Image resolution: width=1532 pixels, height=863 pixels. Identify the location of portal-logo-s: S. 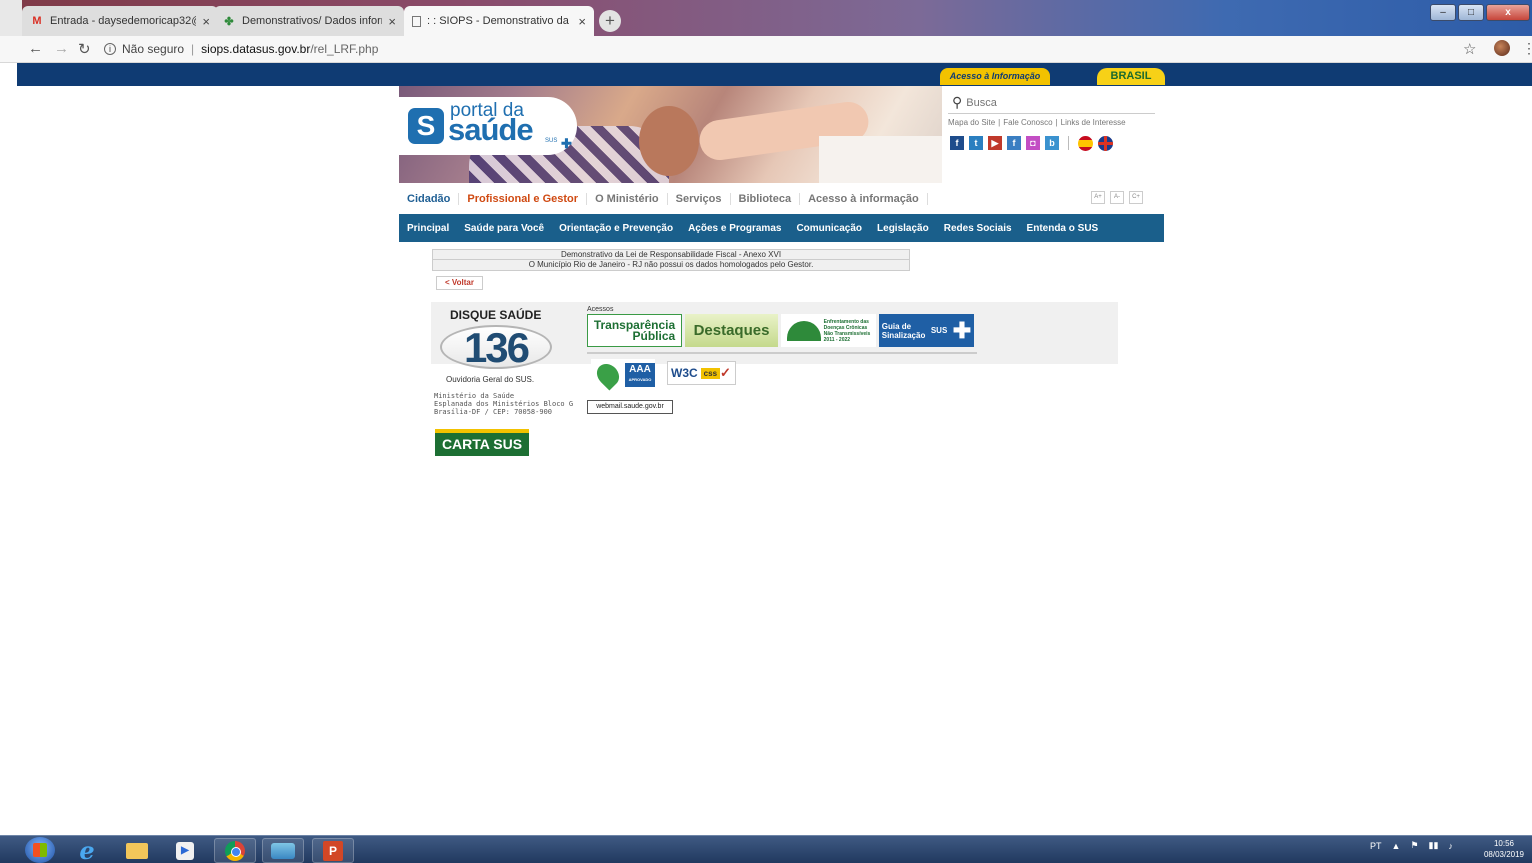
(426, 126).